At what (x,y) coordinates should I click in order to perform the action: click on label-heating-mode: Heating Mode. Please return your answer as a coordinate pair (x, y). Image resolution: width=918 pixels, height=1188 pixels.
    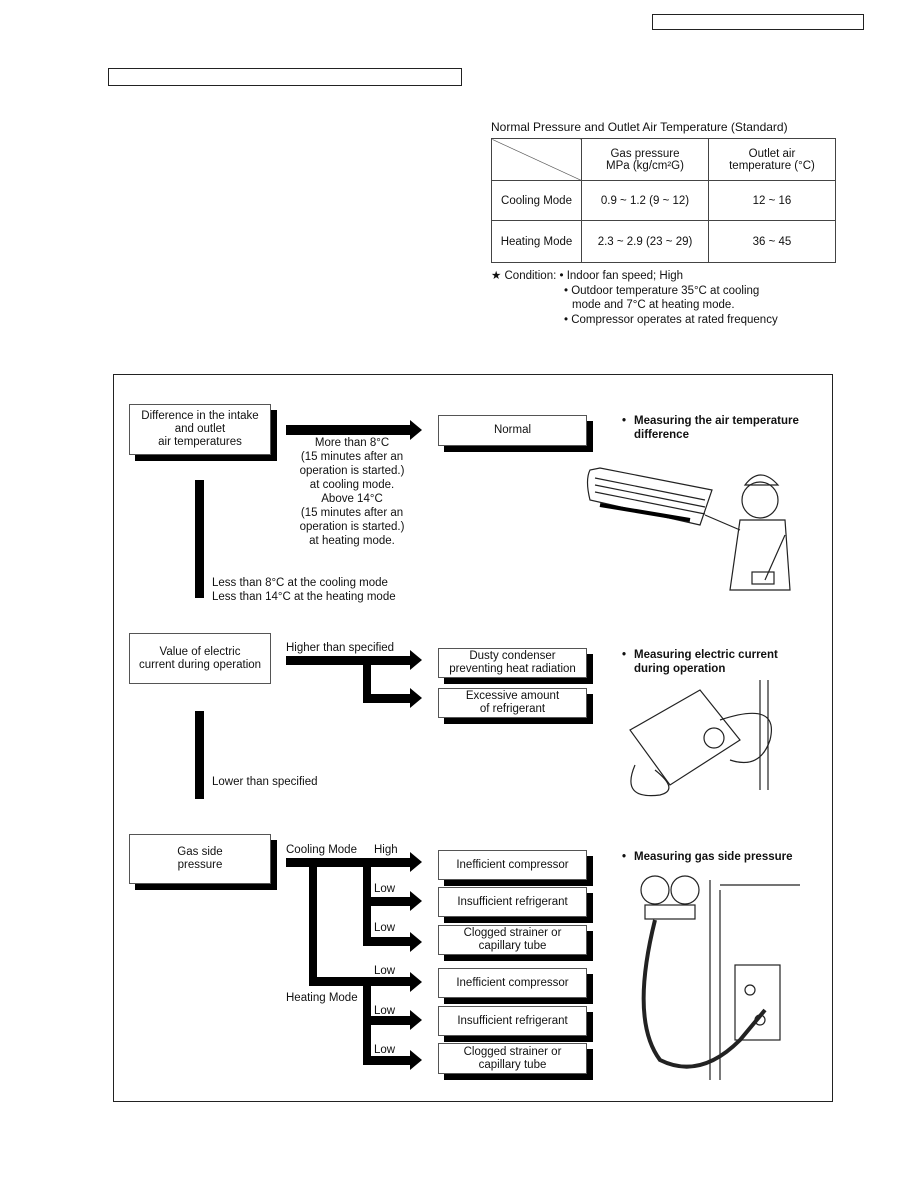
    Looking at the image, I should click on (322, 998).